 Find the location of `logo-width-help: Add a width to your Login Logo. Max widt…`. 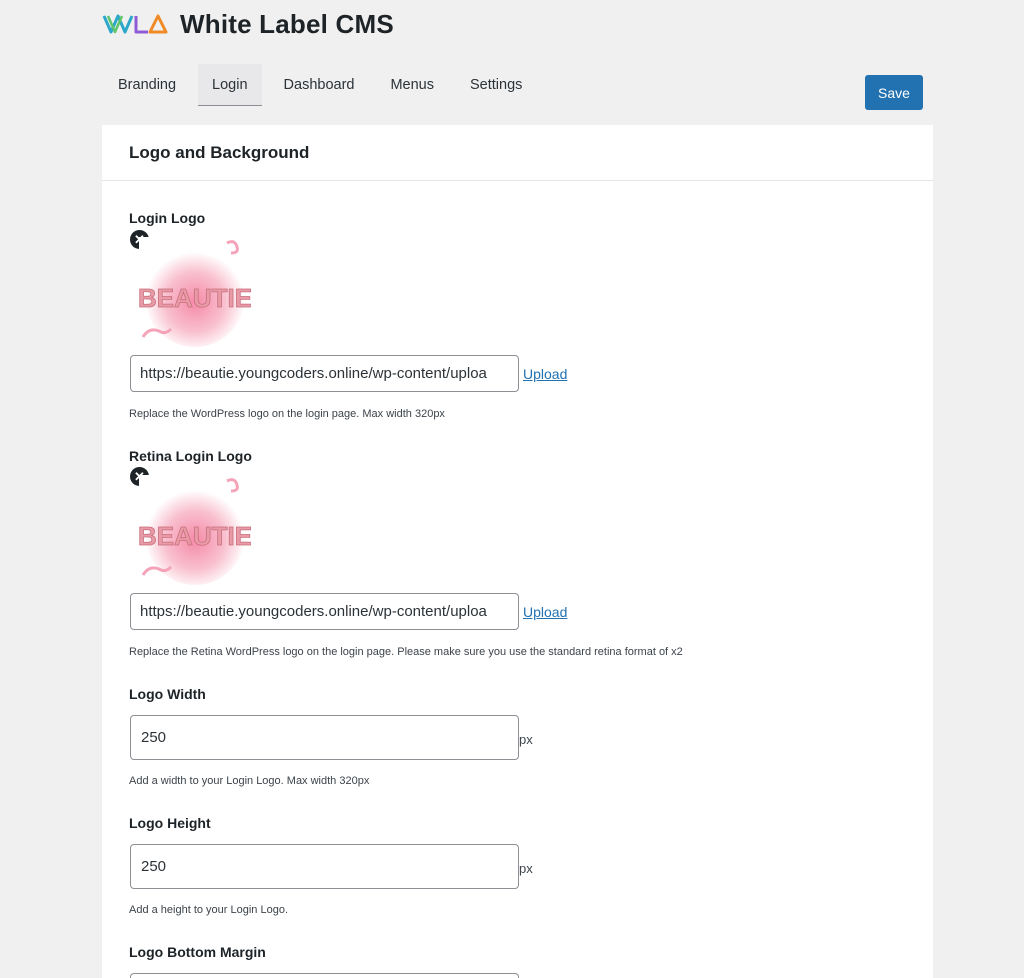

logo-width-help: Add a width to your Login Logo. Max widt… is located at coordinates (249, 781).